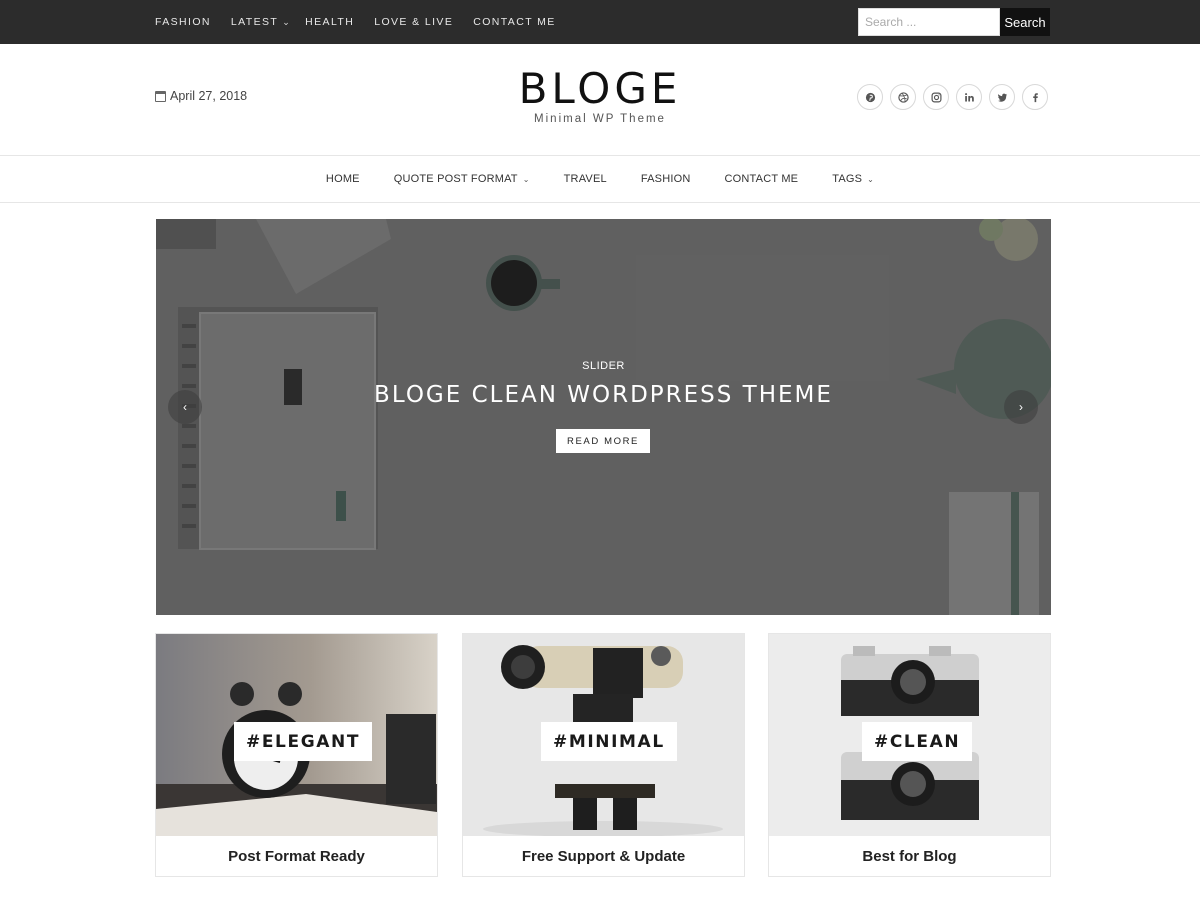 This screenshot has width=1200, height=900. I want to click on top-nav-label: LATEST, so click(254, 22).